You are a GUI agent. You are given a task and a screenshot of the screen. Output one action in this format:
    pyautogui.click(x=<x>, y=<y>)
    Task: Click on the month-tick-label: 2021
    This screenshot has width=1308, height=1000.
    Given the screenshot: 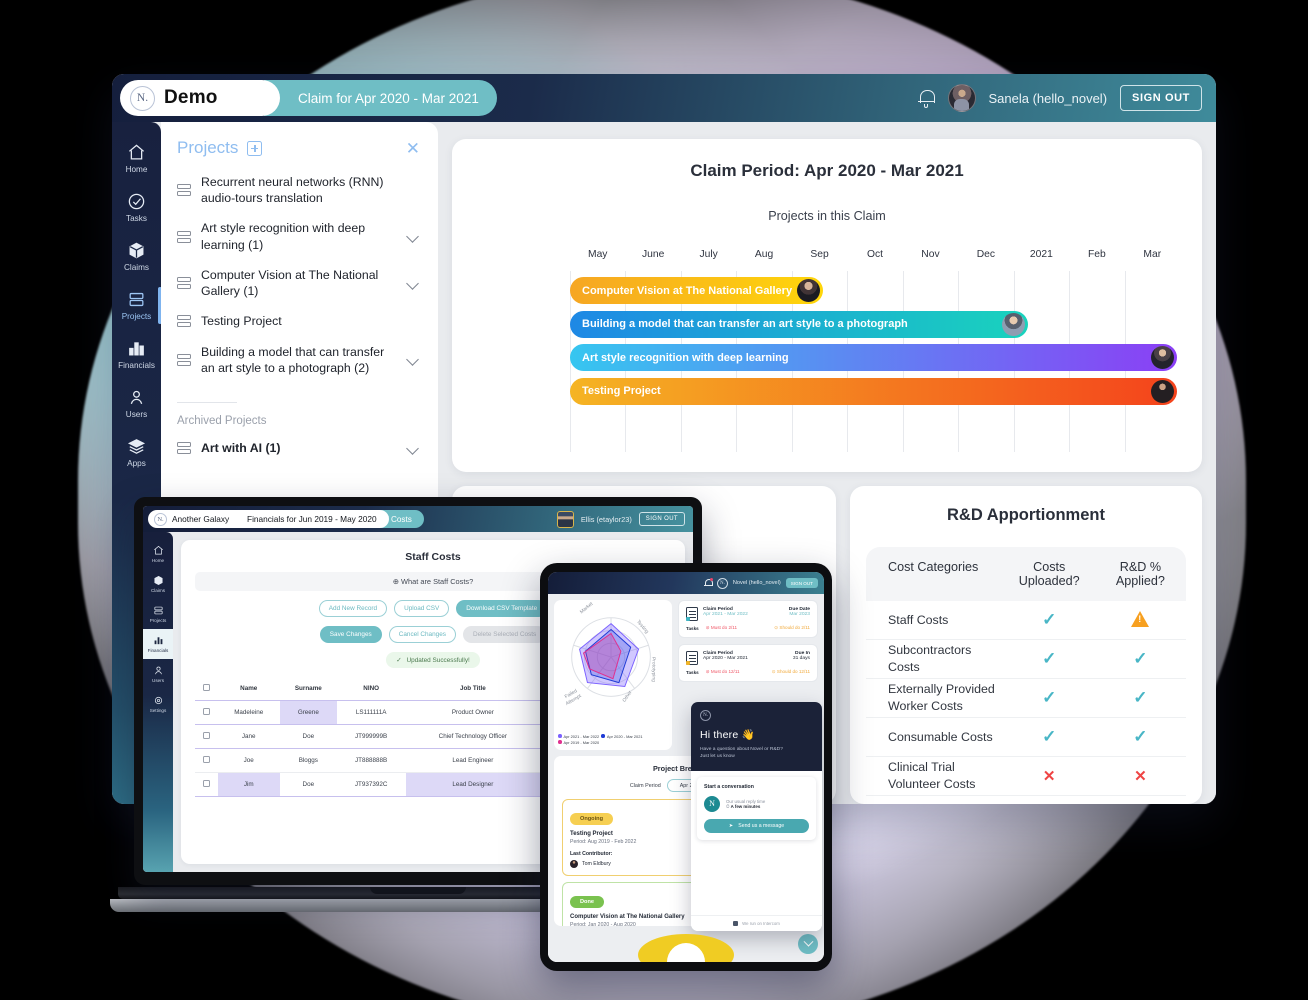 What is the action you would take?
    pyautogui.click(x=1041, y=254)
    